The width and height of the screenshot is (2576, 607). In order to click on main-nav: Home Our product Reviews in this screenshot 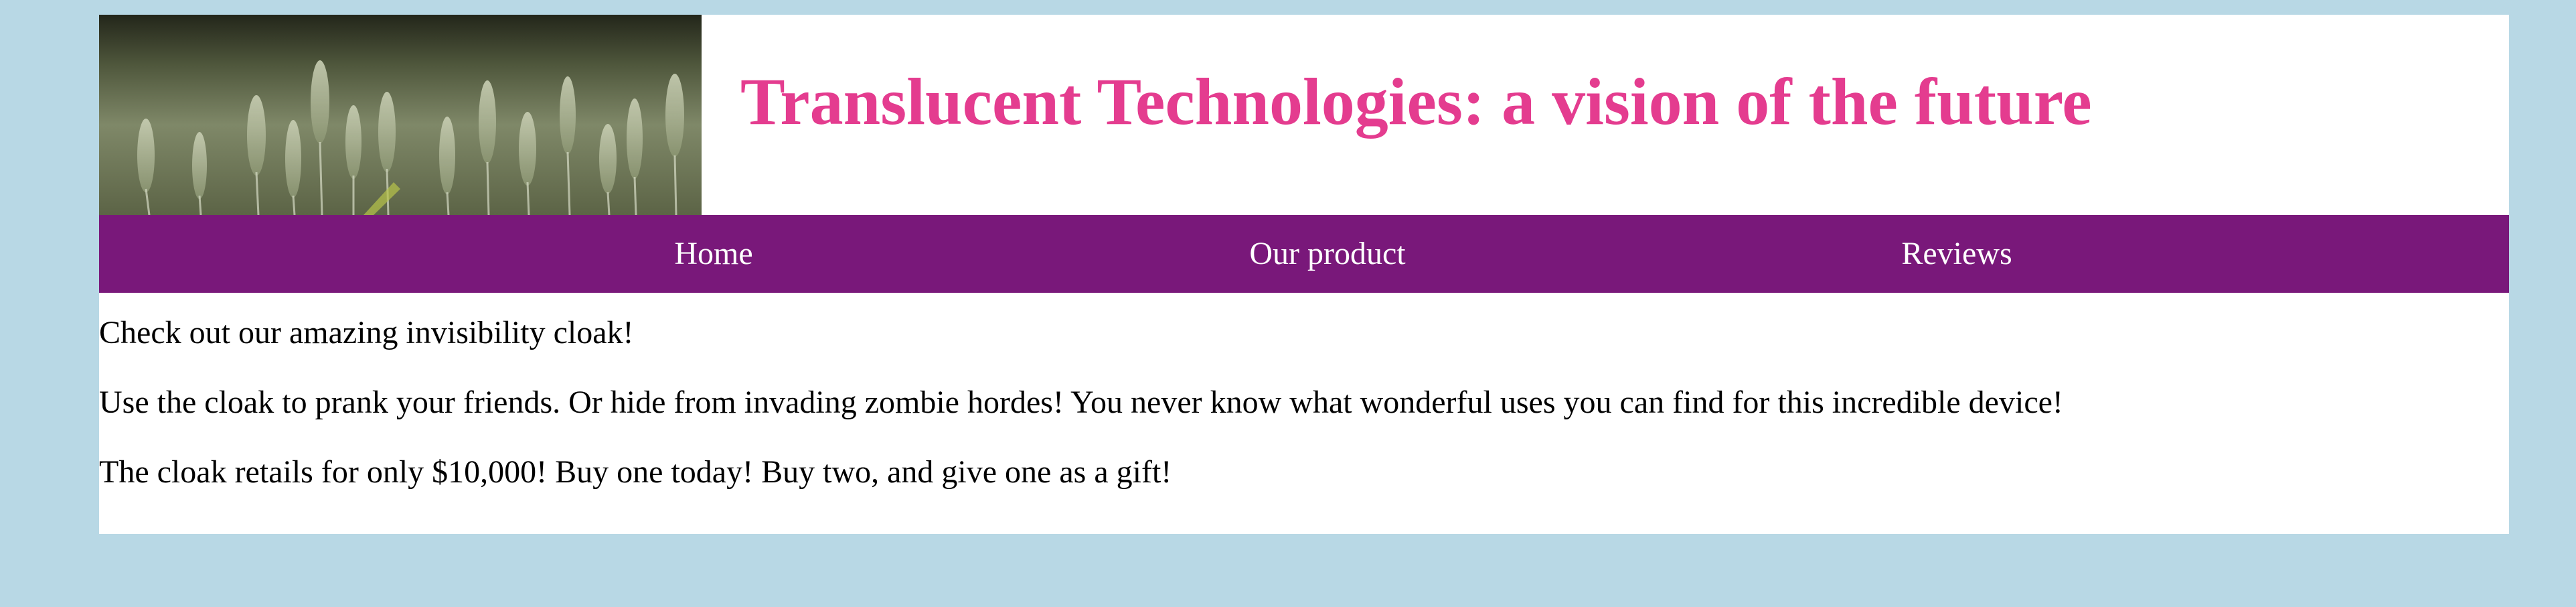, I will do `click(1304, 254)`.